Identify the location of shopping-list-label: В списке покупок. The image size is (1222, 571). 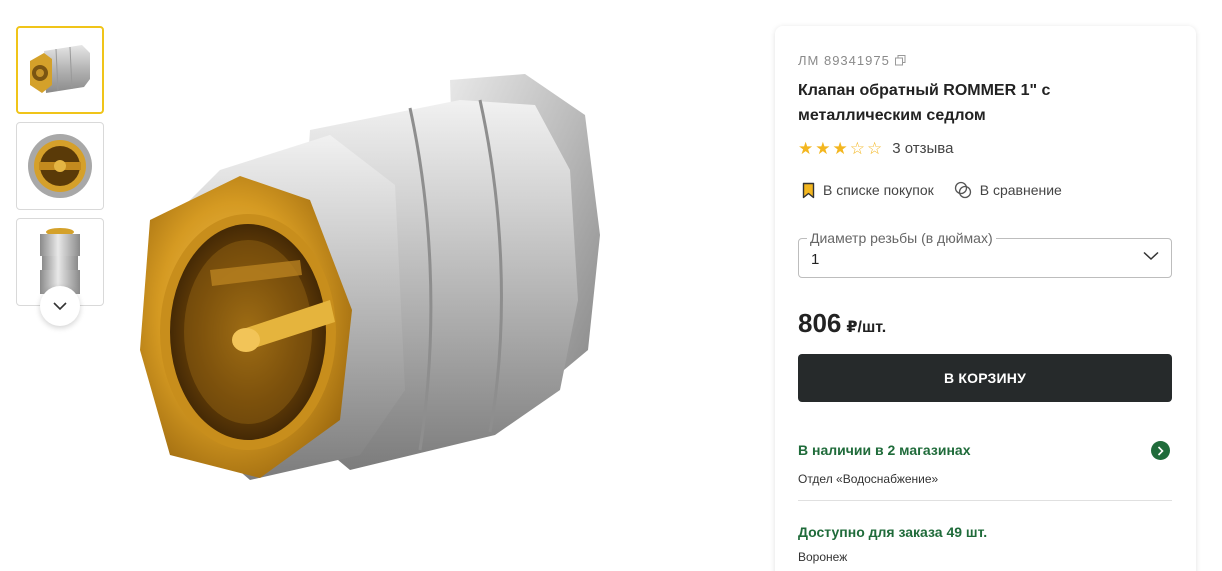
(878, 190).